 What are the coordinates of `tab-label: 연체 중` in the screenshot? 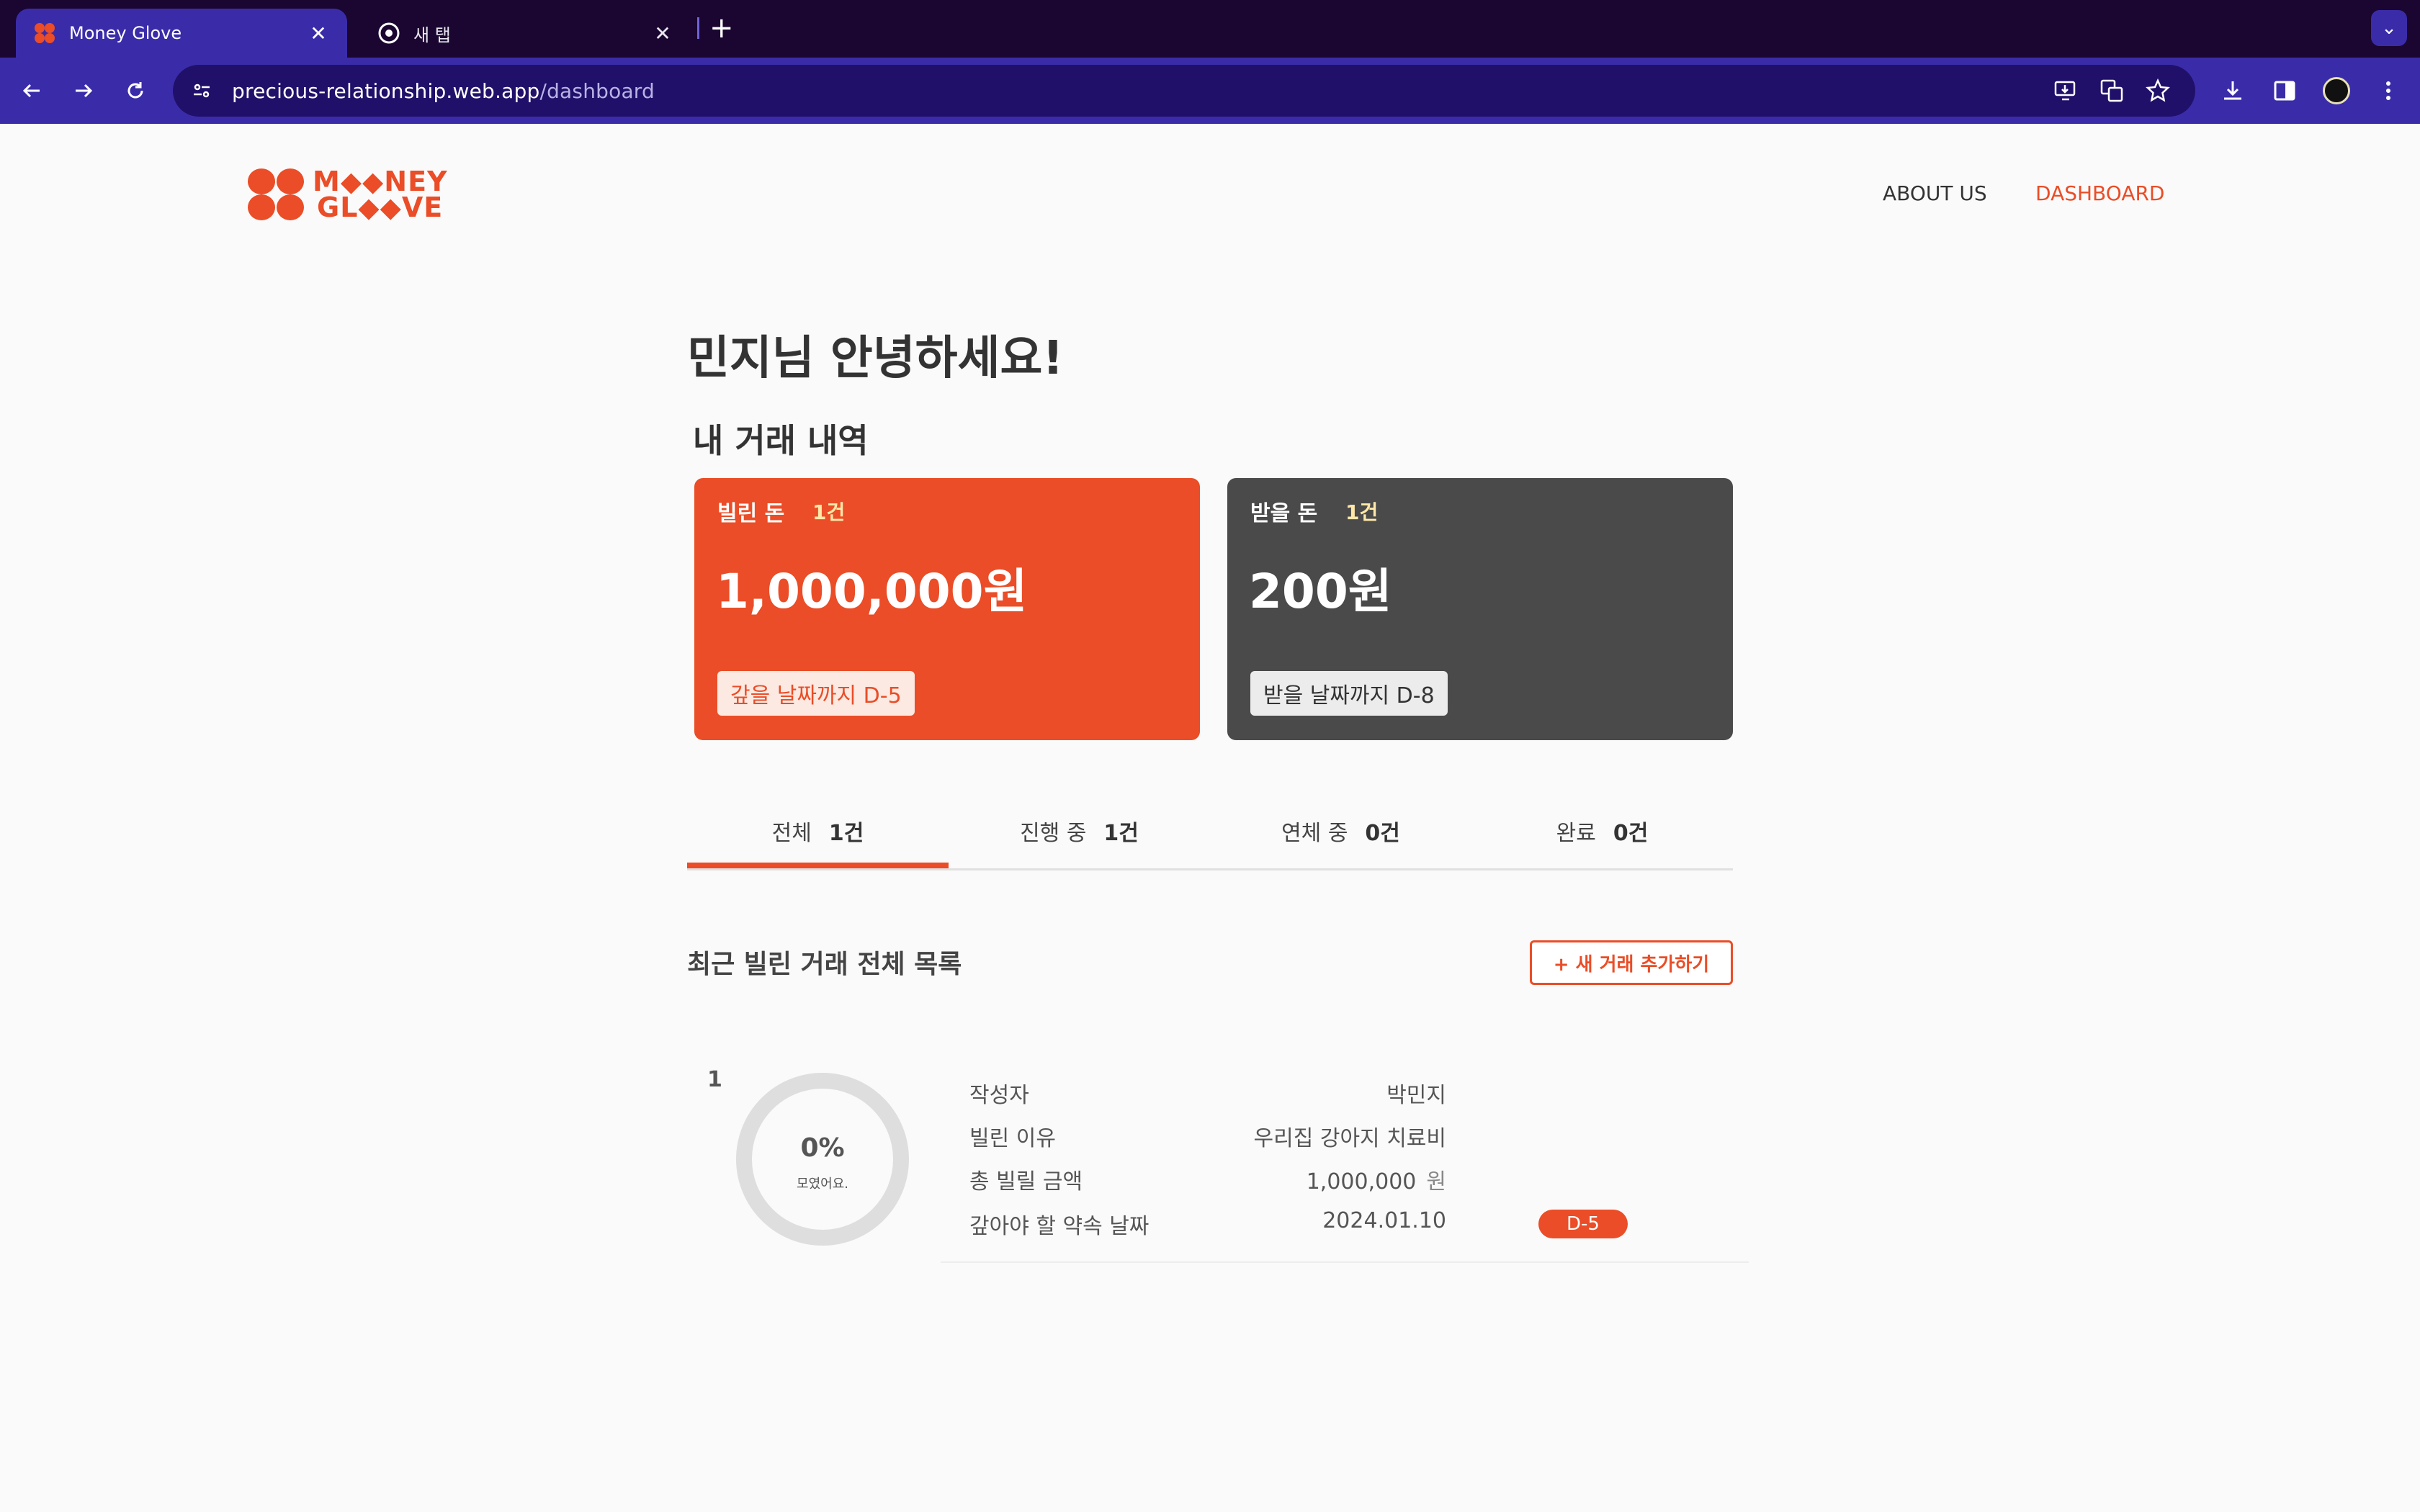 It's located at (1314, 833).